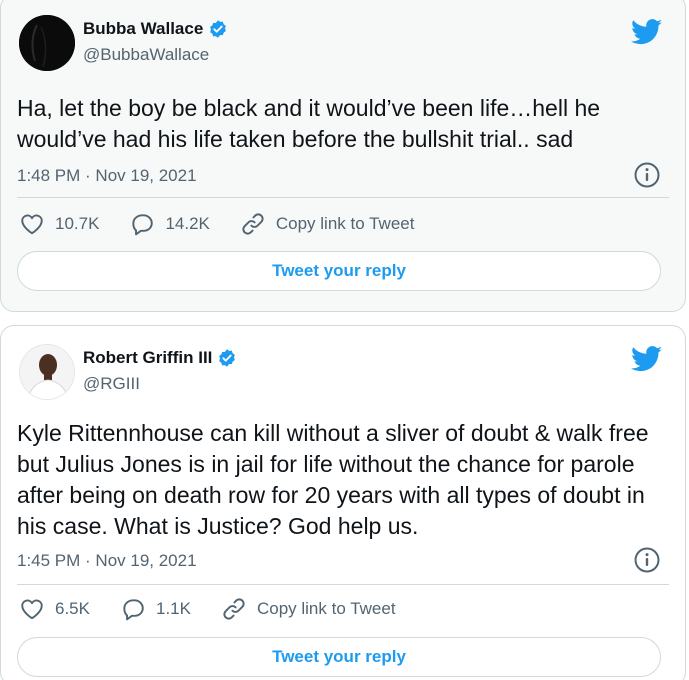  Describe the element at coordinates (187, 223) in the screenshot. I see `reply-count: 14.2K` at that location.